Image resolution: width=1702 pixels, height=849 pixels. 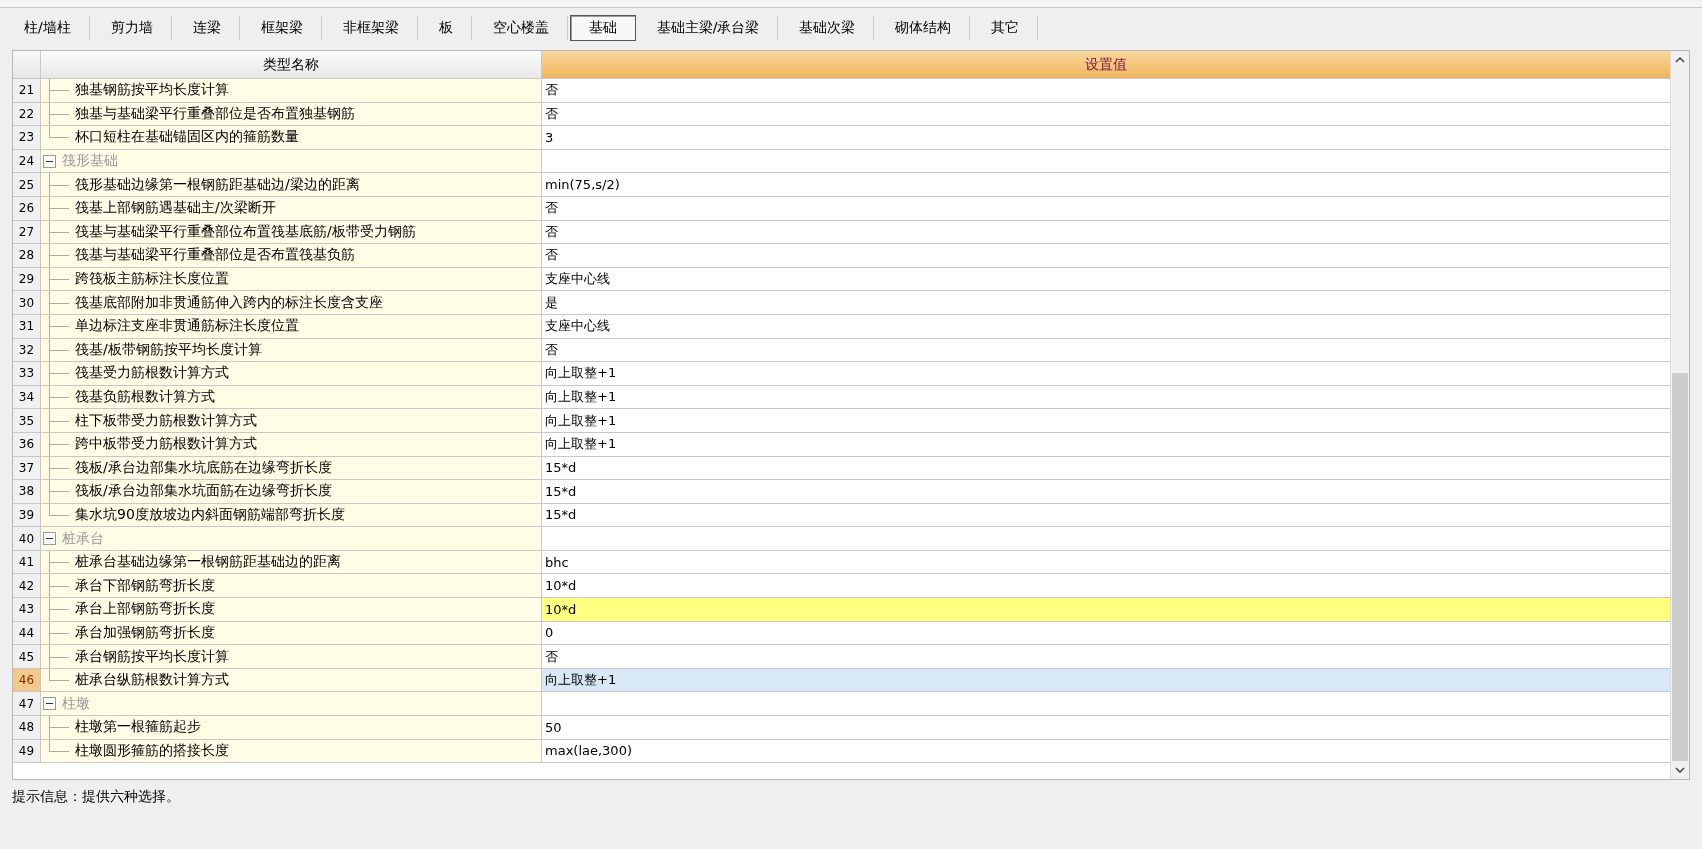 What do you see at coordinates (1005, 28) in the screenshot?
I see `category-tab: 其它` at bounding box center [1005, 28].